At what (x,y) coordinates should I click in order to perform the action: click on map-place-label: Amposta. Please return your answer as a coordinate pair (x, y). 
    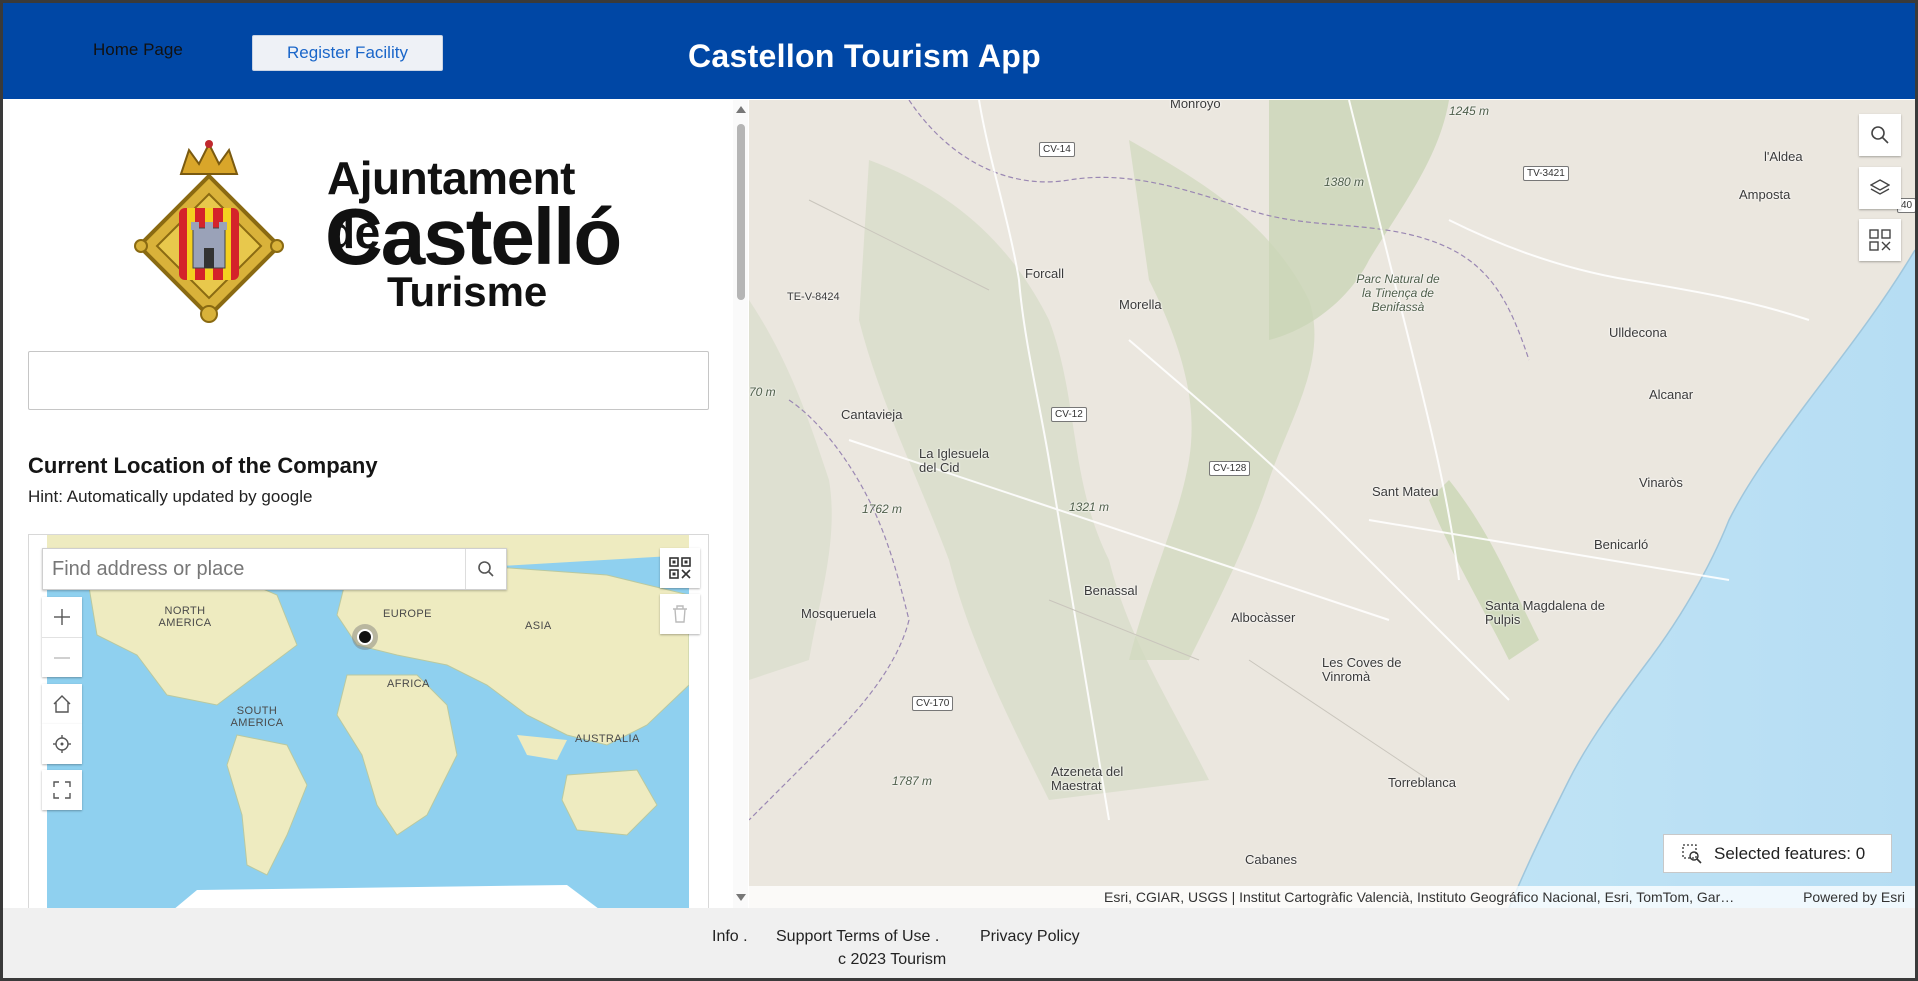
    Looking at the image, I should click on (1765, 194).